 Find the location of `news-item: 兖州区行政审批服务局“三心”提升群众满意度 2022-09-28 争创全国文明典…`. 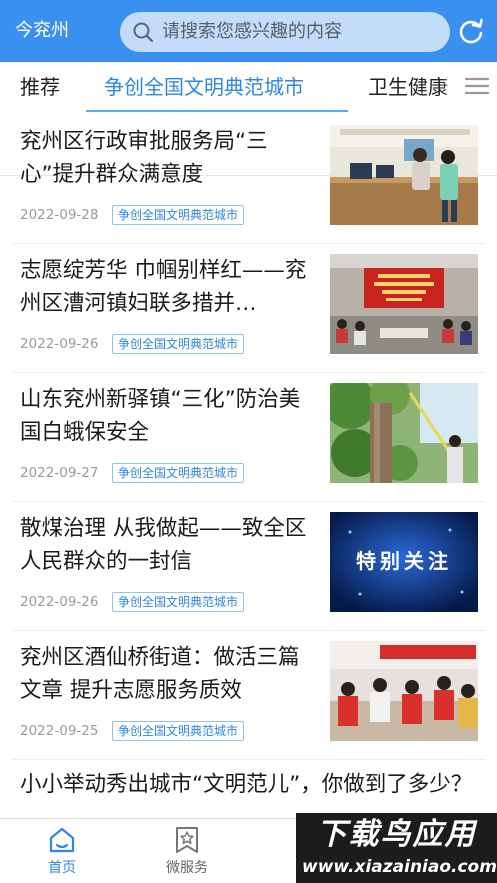

news-item: 兖州区行政审批服务局“三心”提升群众满意度 2022-09-28 争创全国文明典… is located at coordinates (248, 179).